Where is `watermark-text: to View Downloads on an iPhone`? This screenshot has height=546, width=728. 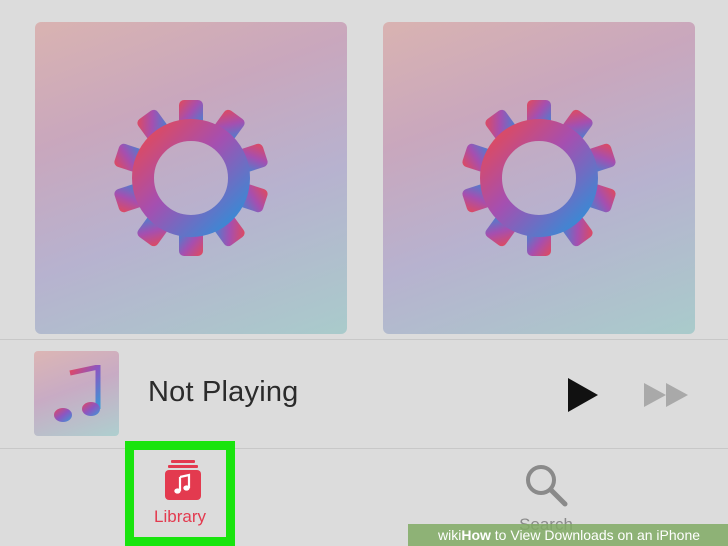
watermark-text: to View Downloads on an iPhone is located at coordinates (595, 535).